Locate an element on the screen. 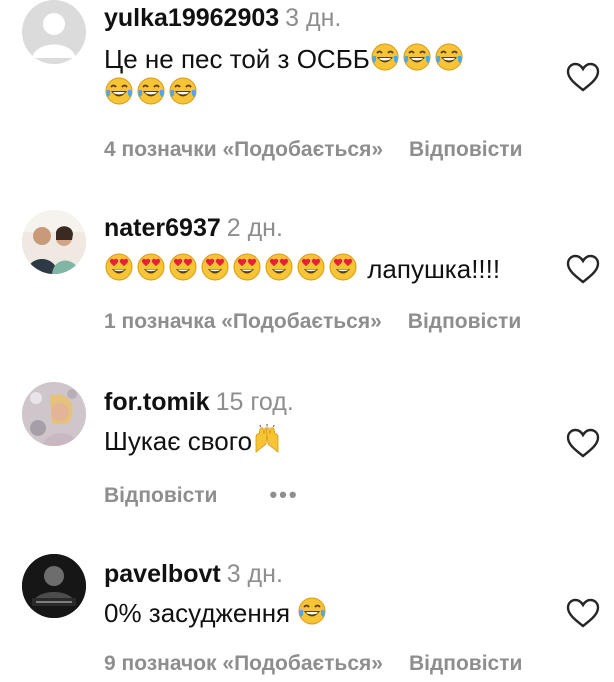 The width and height of the screenshot is (614, 682). comment-text: Шукає свого is located at coordinates (324, 441).